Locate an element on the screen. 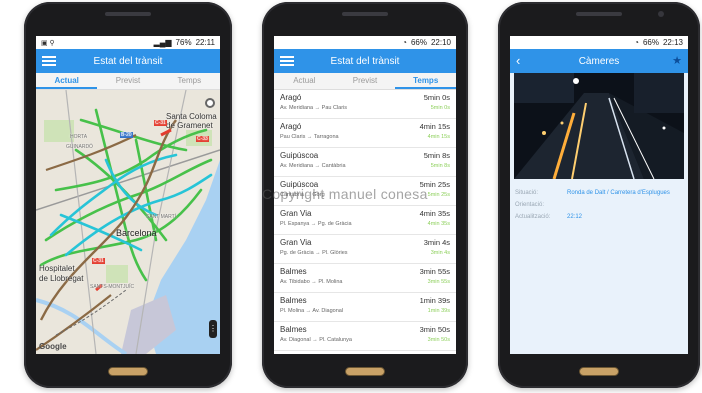 The width and height of the screenshot is (702, 393). favorite-star-icon: ★ is located at coordinates (677, 60).